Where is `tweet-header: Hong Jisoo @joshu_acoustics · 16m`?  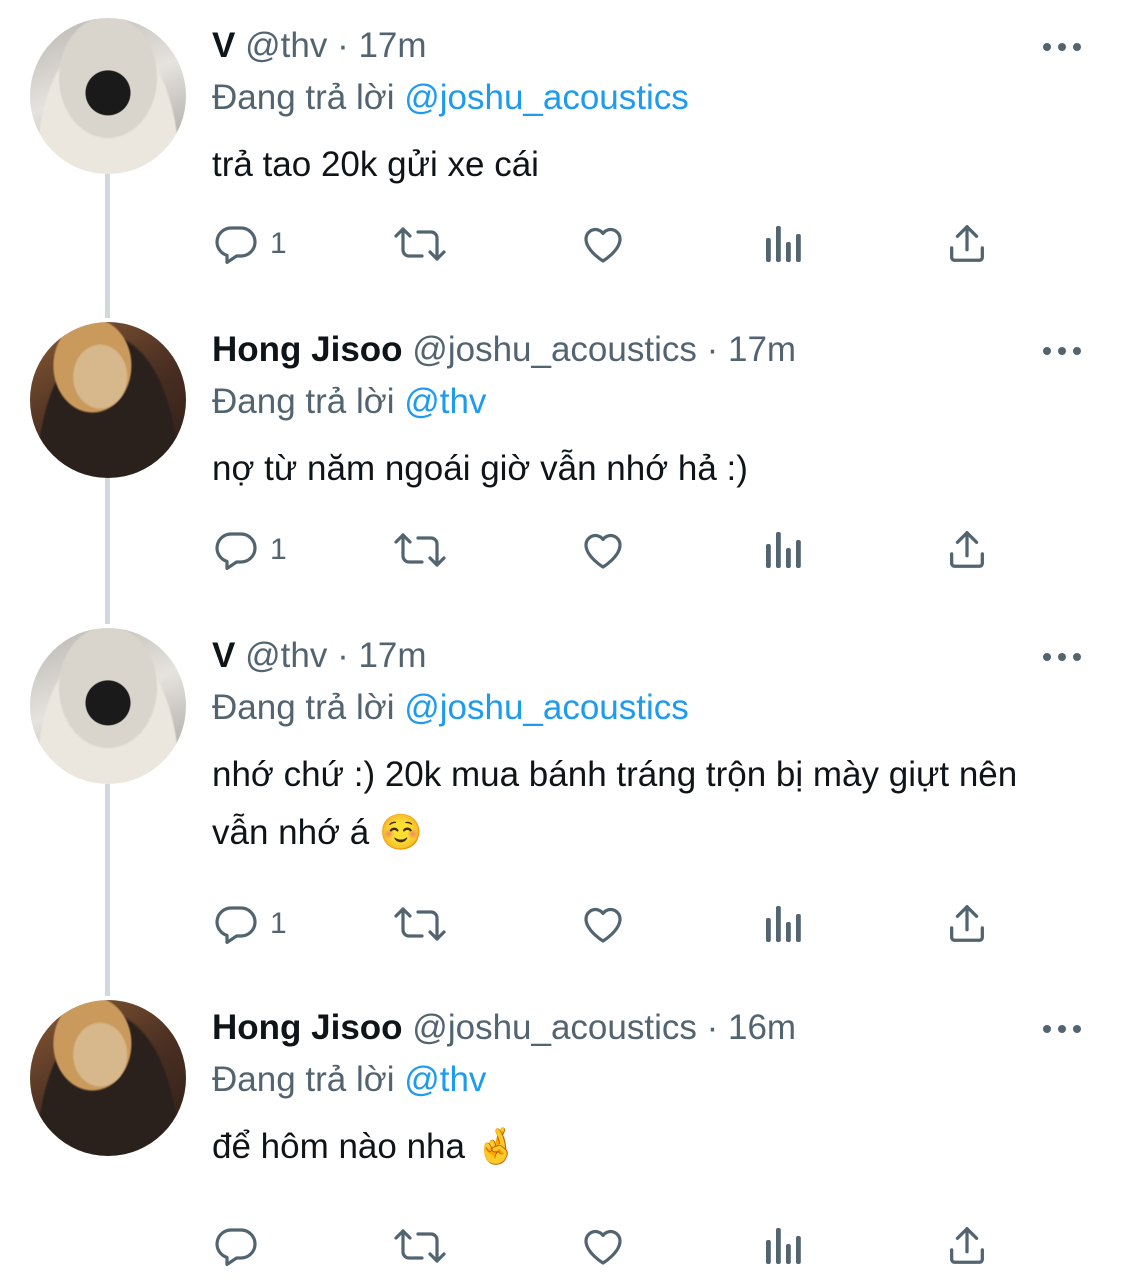 tweet-header: Hong Jisoo @joshu_acoustics · 16m is located at coordinates (504, 1028).